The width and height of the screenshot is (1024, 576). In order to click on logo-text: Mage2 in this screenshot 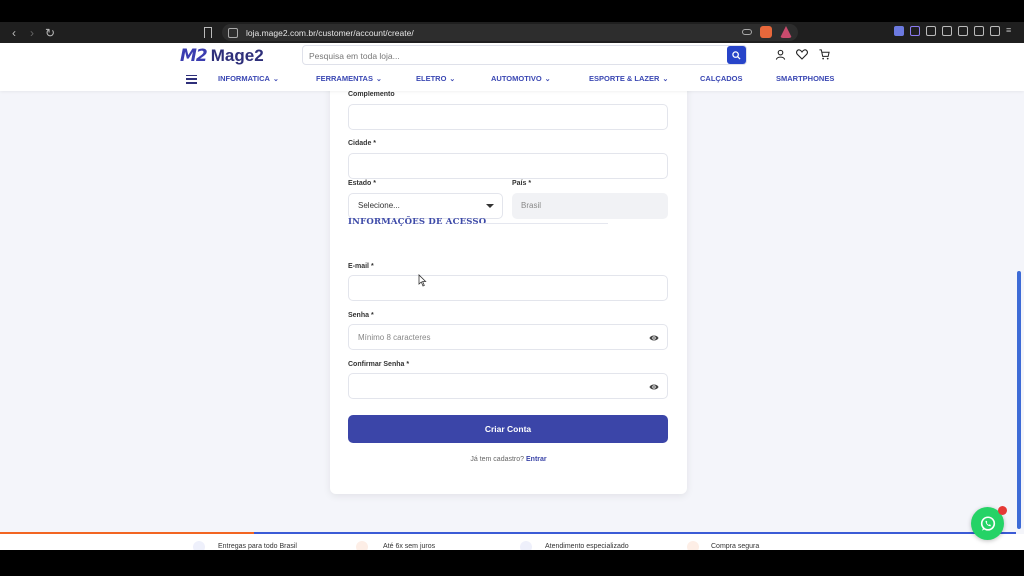, I will do `click(237, 55)`.